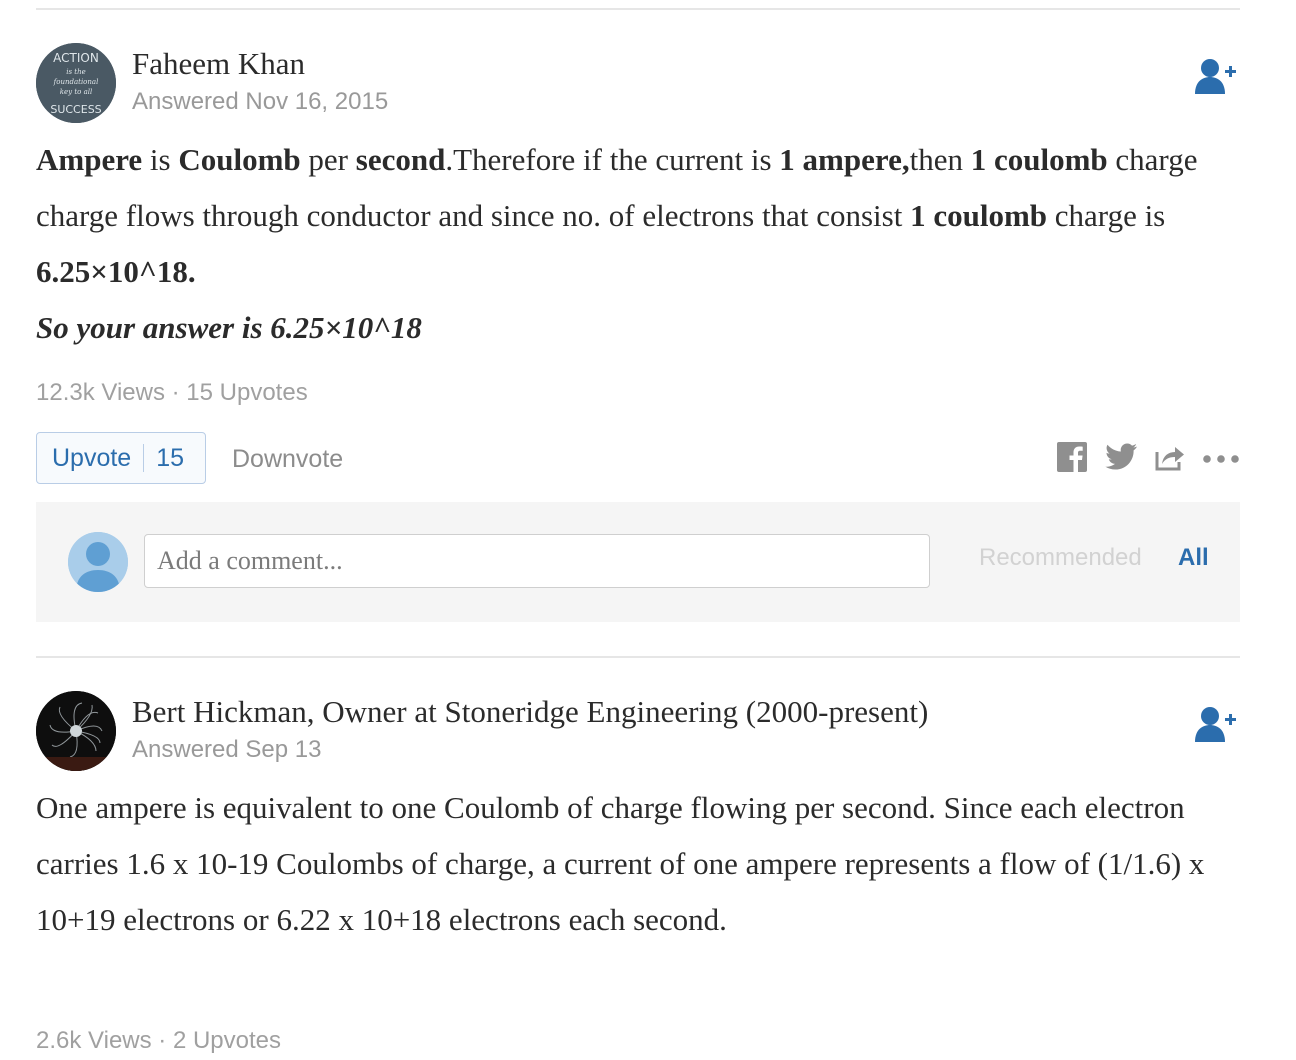 Image resolution: width=1296 pixels, height=1060 pixels. I want to click on answer-text-segment: charge is, so click(1106, 215).